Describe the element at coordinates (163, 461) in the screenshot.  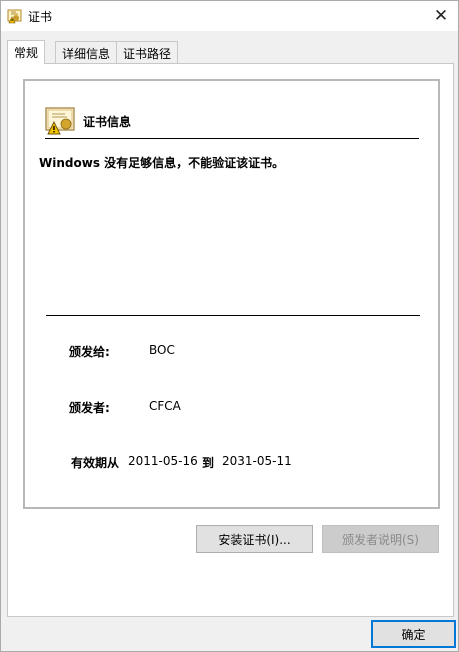
I see `valid-from-value: 2011-05-16` at that location.